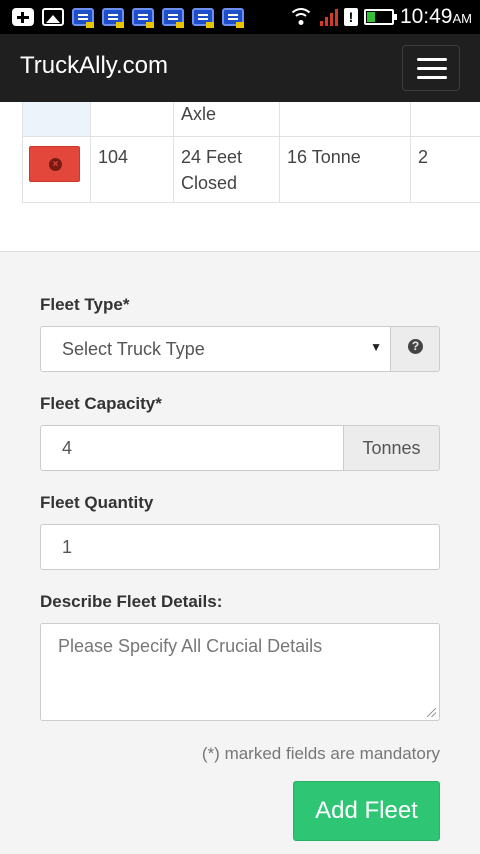 This screenshot has height=854, width=480. I want to click on fleet-capacity-label: Fleet Capacity*, so click(101, 403).